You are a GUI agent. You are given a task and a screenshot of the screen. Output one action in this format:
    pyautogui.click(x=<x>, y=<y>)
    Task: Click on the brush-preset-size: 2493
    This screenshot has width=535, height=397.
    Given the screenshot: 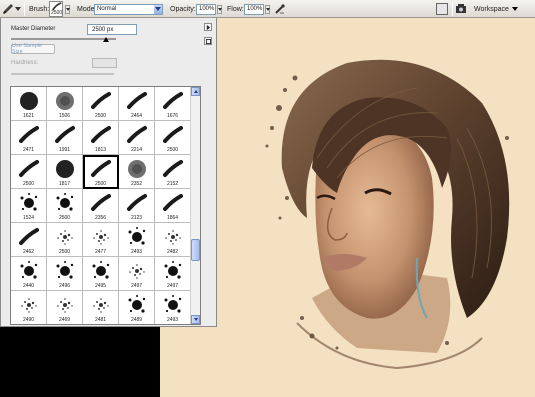 What is the action you would take?
    pyautogui.click(x=172, y=320)
    